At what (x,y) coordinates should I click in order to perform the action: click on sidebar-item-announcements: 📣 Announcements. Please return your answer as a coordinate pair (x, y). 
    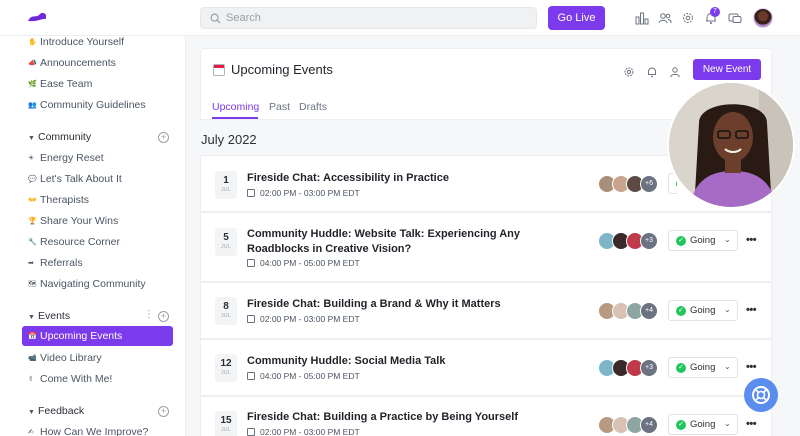
    Looking at the image, I should click on (72, 63).